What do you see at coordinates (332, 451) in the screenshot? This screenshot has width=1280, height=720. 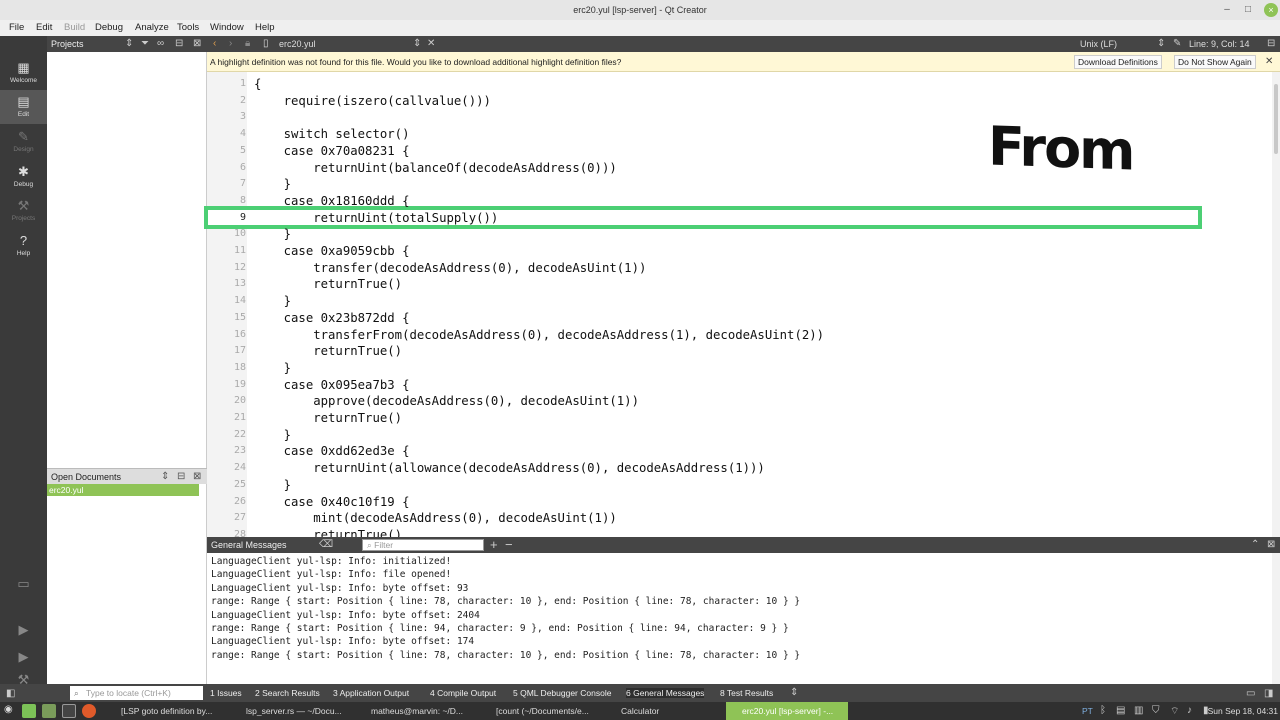 I see `code-line: case 0xdd62ed3e {` at bounding box center [332, 451].